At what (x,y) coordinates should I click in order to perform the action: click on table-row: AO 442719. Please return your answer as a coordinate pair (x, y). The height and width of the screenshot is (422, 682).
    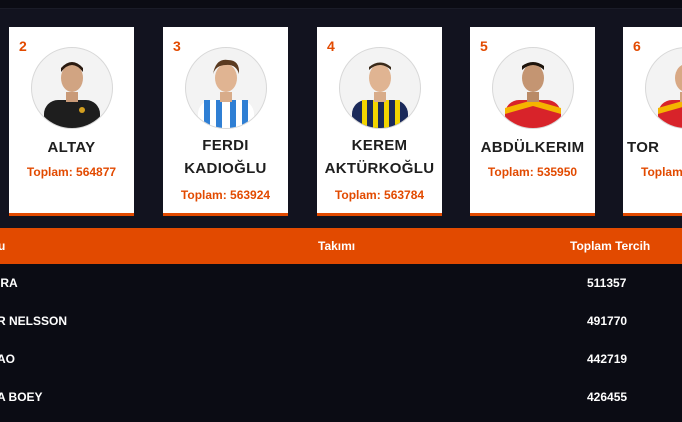
    Looking at the image, I should click on (341, 359).